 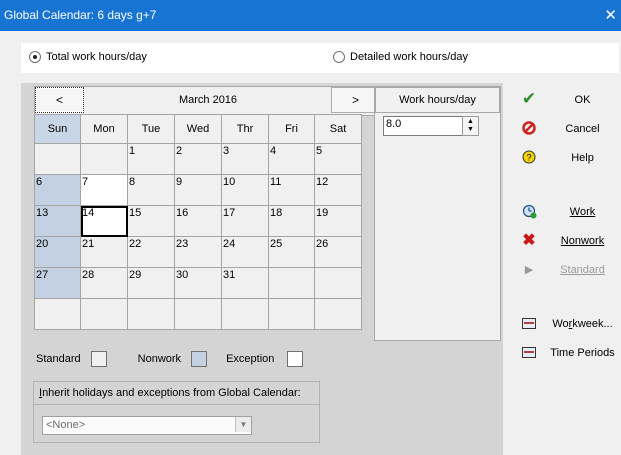 I want to click on work-button: Work, so click(x=570, y=212).